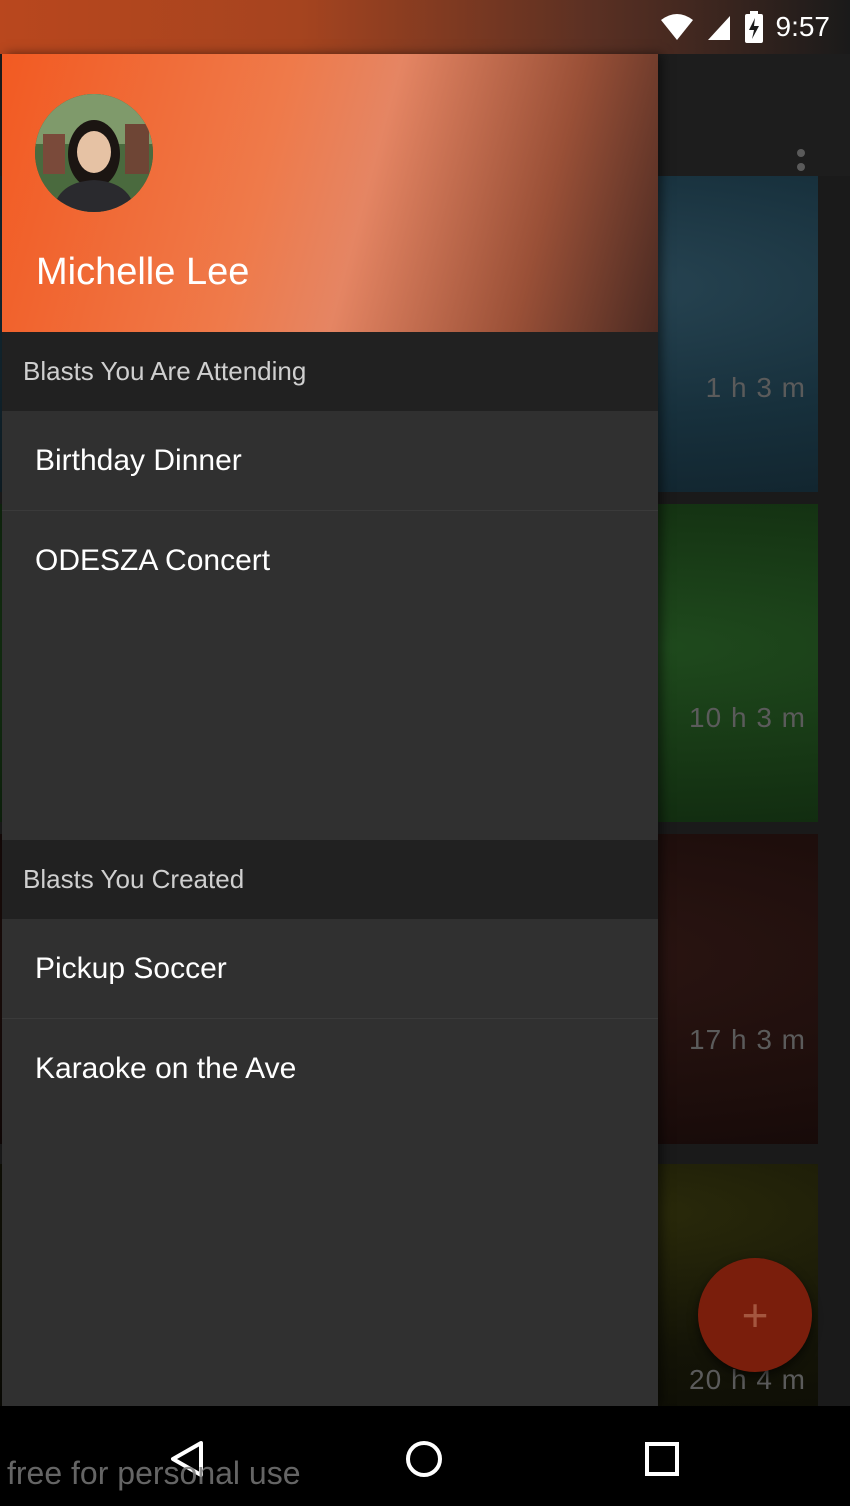 The width and height of the screenshot is (850, 1506). I want to click on home-button, so click(424, 1459).